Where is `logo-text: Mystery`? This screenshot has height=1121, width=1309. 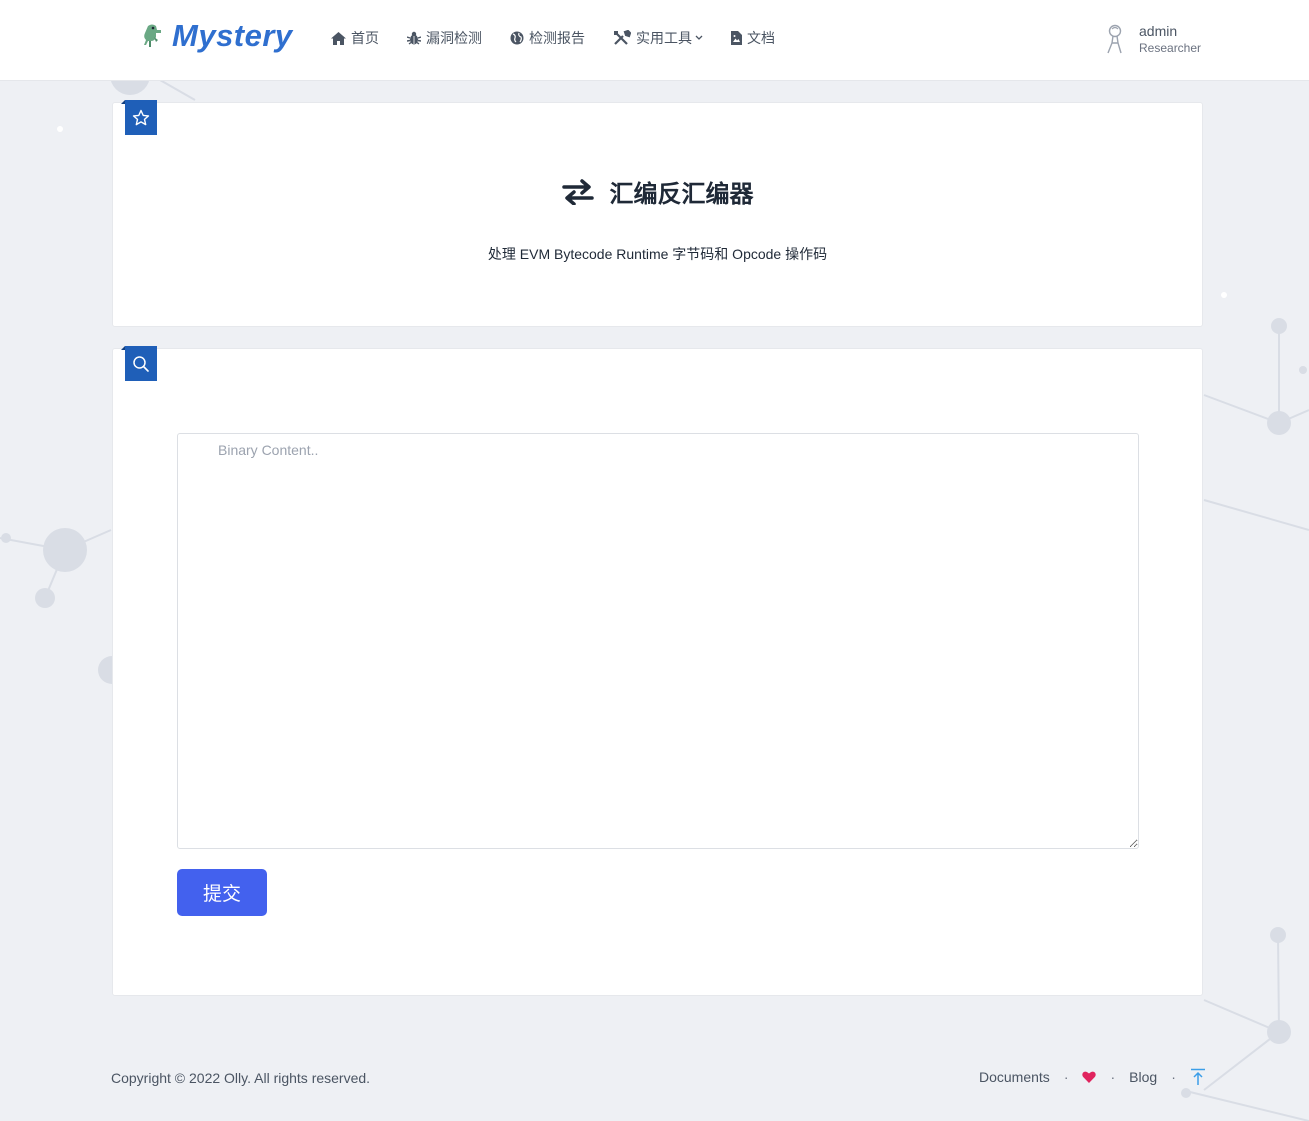
logo-text: Mystery is located at coordinates (232, 35).